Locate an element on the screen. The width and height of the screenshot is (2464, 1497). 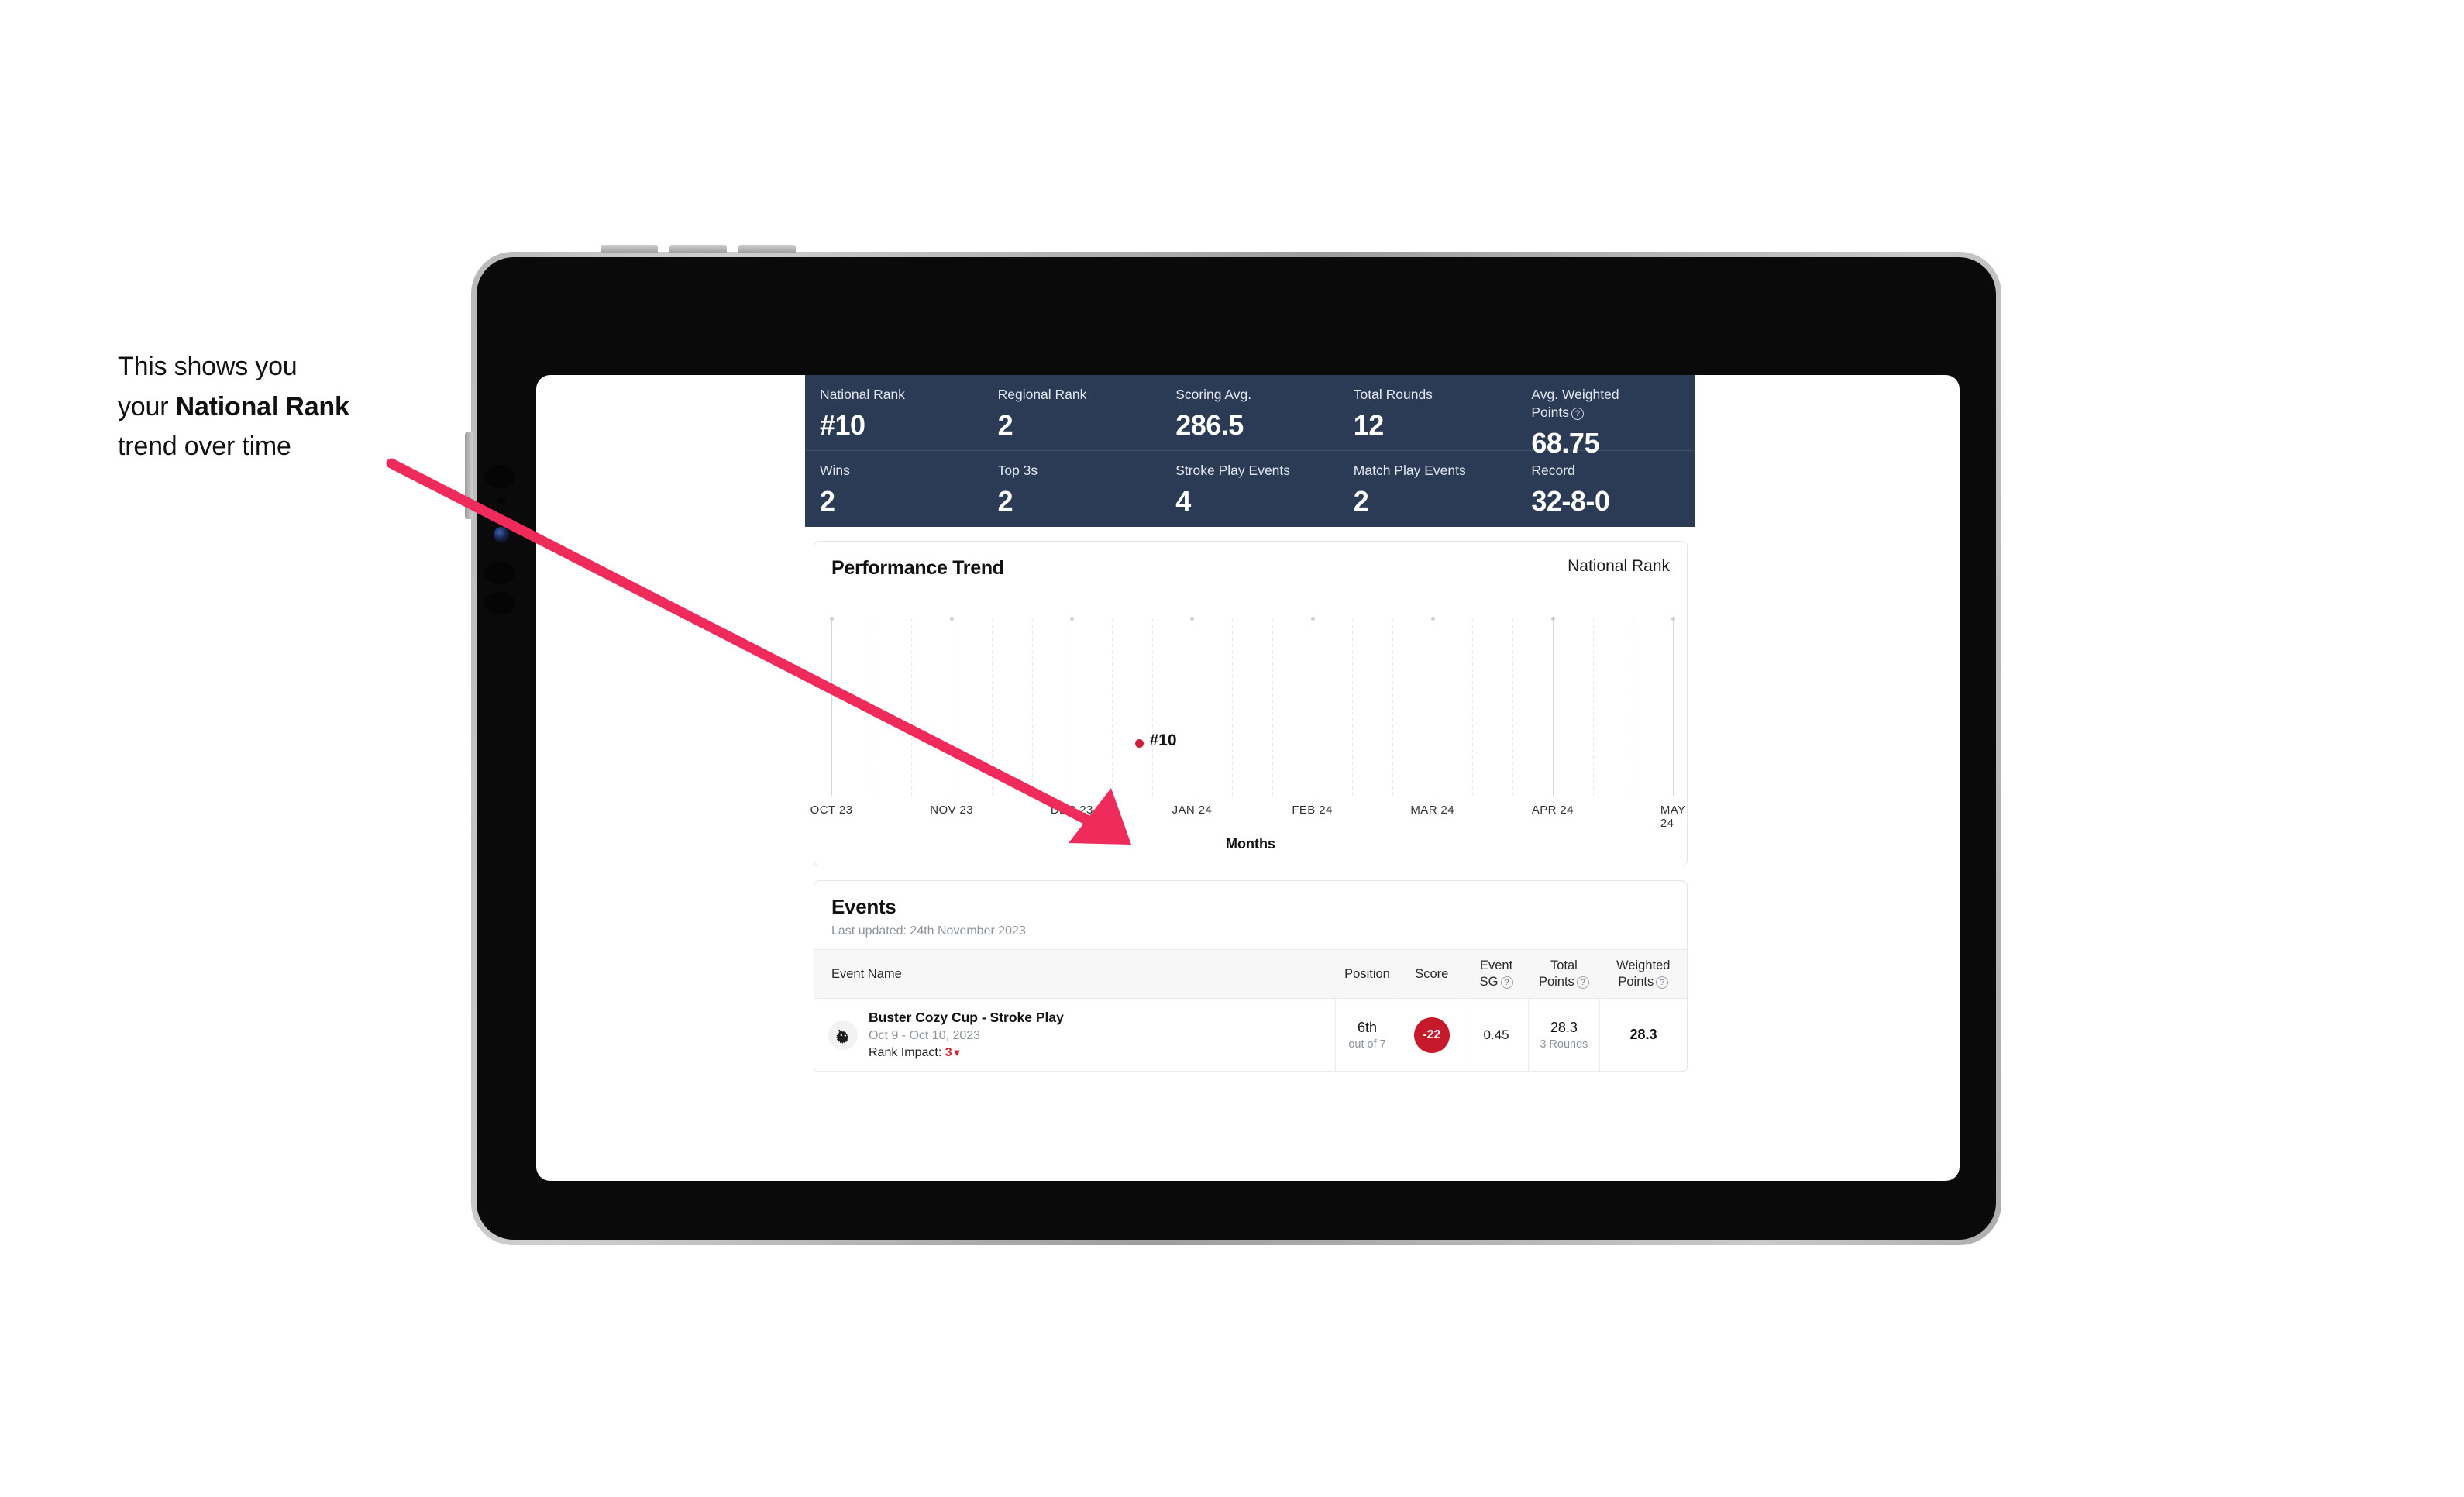
stat-label: Wins is located at coordinates (835, 470).